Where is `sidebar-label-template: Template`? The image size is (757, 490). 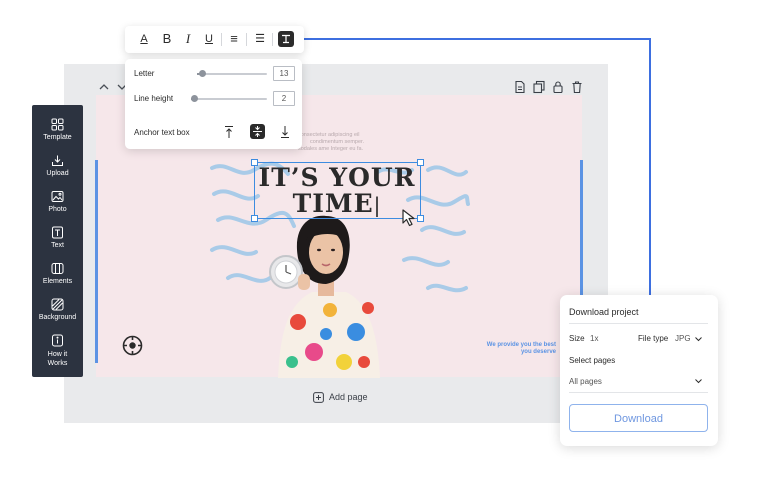 sidebar-label-template: Template is located at coordinates (57, 137).